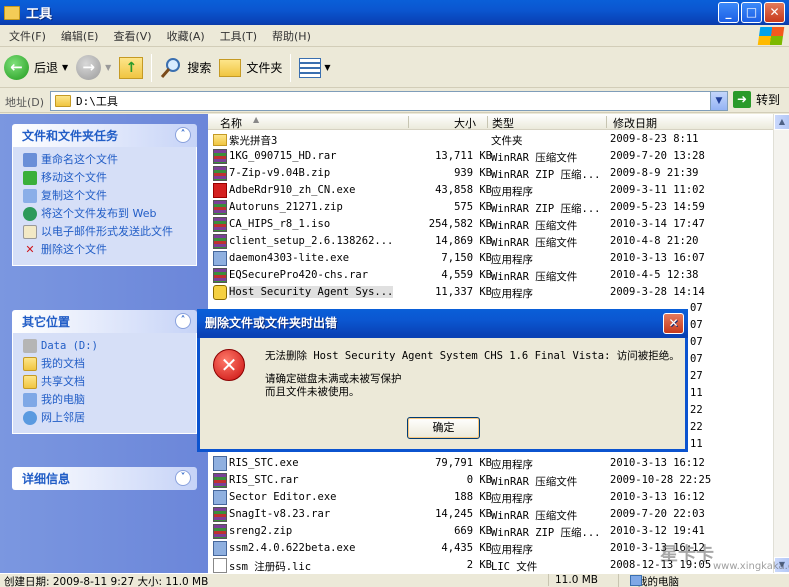 This screenshot has width=789, height=587. I want to click on file-row: 紫光拼音3 文件夹 2009-8-23 8:11, so click(490, 139).